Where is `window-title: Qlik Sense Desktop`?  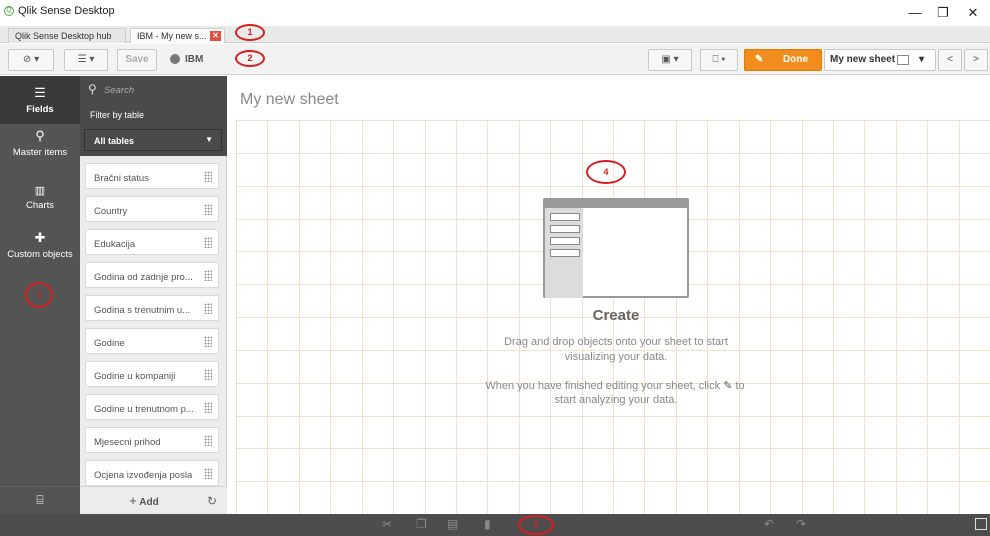
window-title: Qlik Sense Desktop is located at coordinates (66, 11).